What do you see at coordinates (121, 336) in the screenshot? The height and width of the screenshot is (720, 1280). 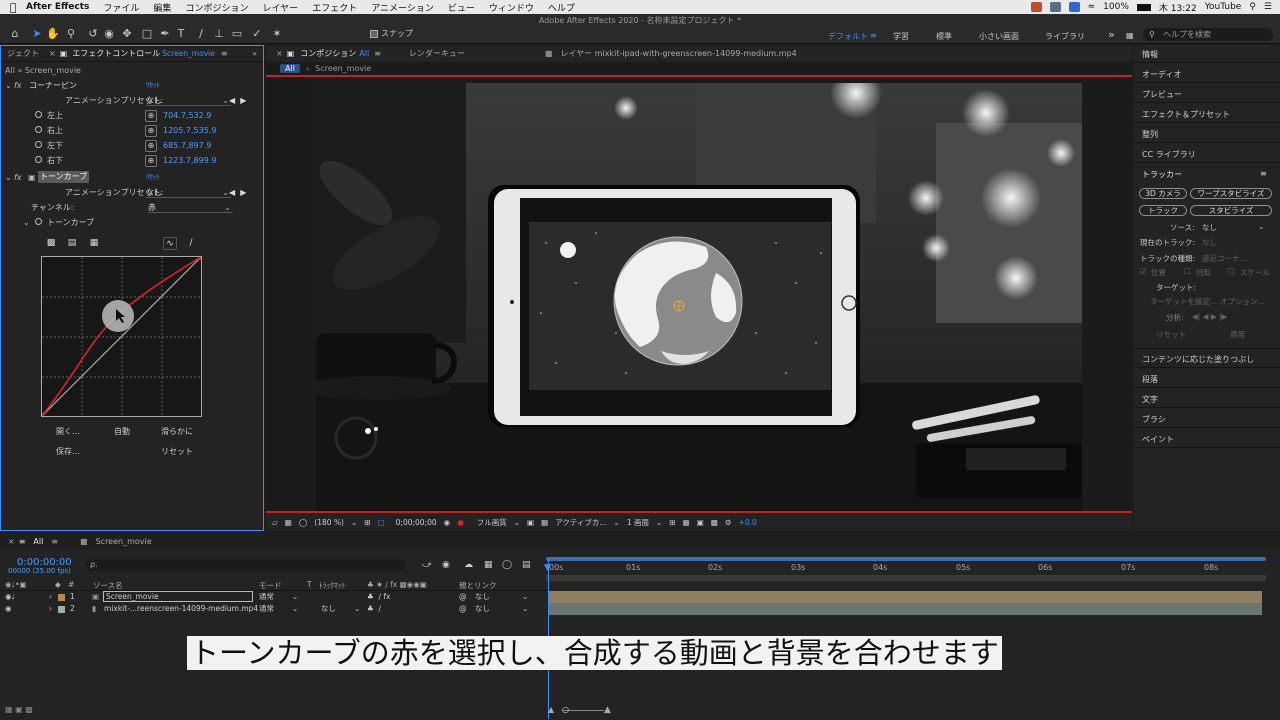 I see `tone-curve-svg` at bounding box center [121, 336].